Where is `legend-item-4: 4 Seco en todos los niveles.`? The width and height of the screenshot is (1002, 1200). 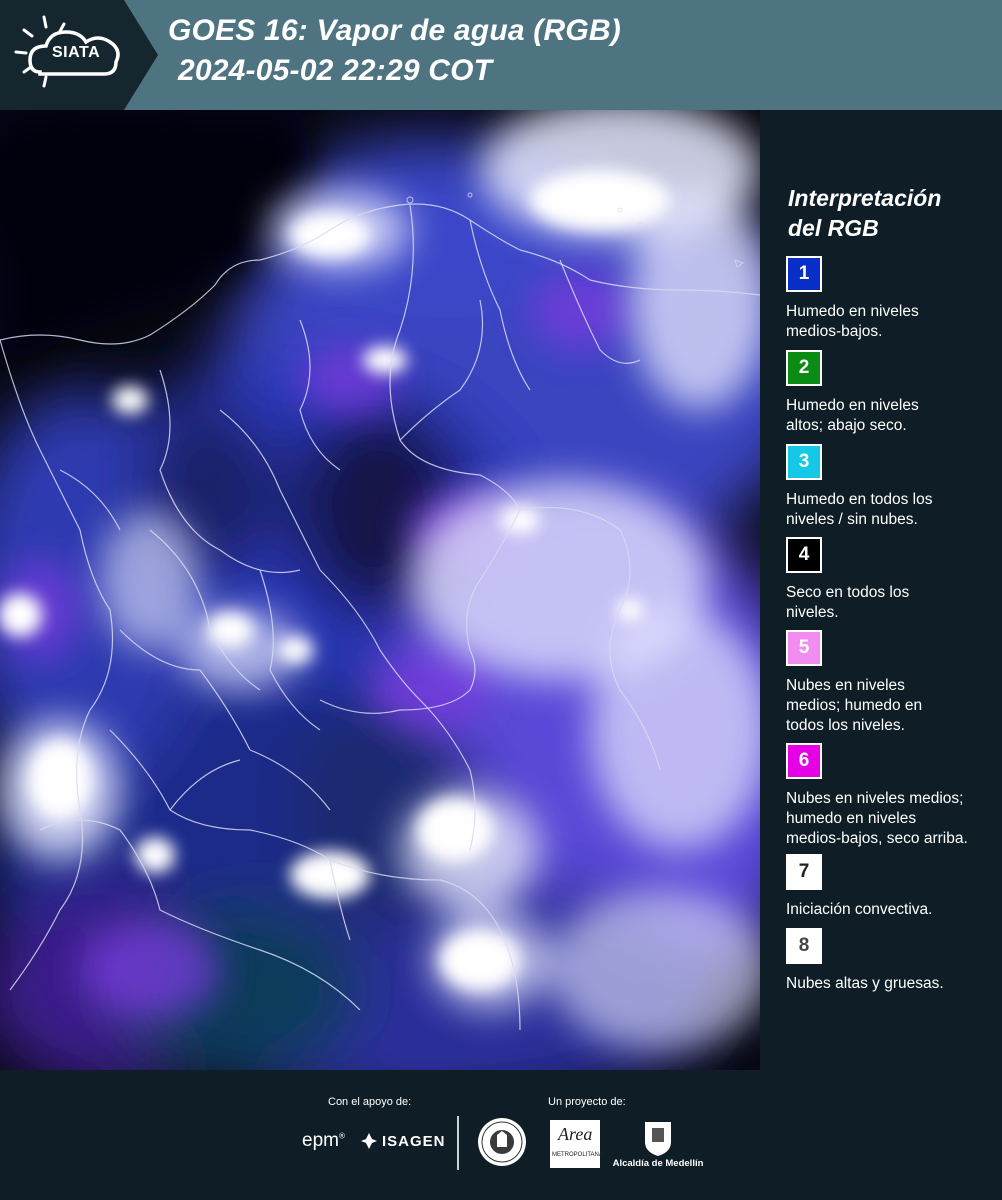
legend-item-4: 4 Seco en todos los niveles. is located at coordinates (891, 580).